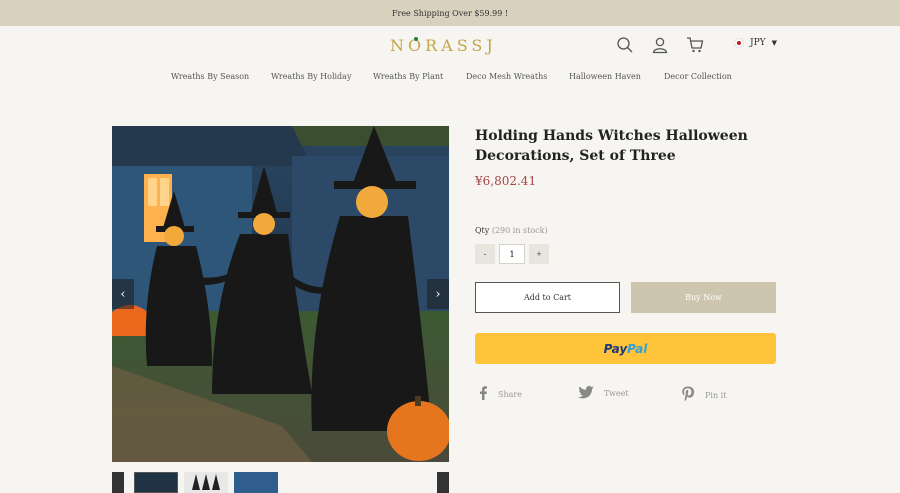  What do you see at coordinates (483, 394) in the screenshot?
I see `facebook-icon` at bounding box center [483, 394].